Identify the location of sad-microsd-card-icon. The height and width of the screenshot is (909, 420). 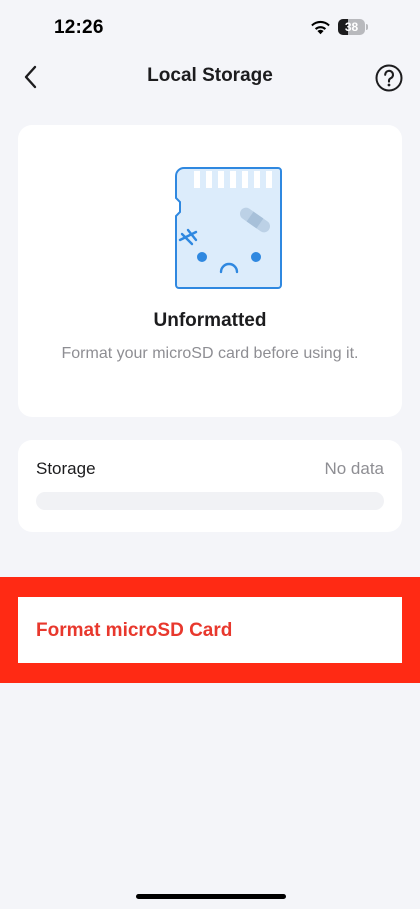
(228, 228).